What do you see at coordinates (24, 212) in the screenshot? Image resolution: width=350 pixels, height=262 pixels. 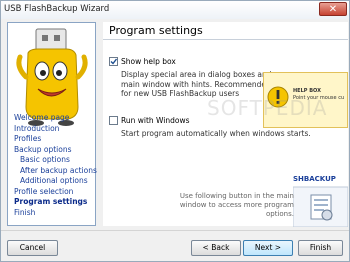 I see `nav-item: Finish` at bounding box center [24, 212].